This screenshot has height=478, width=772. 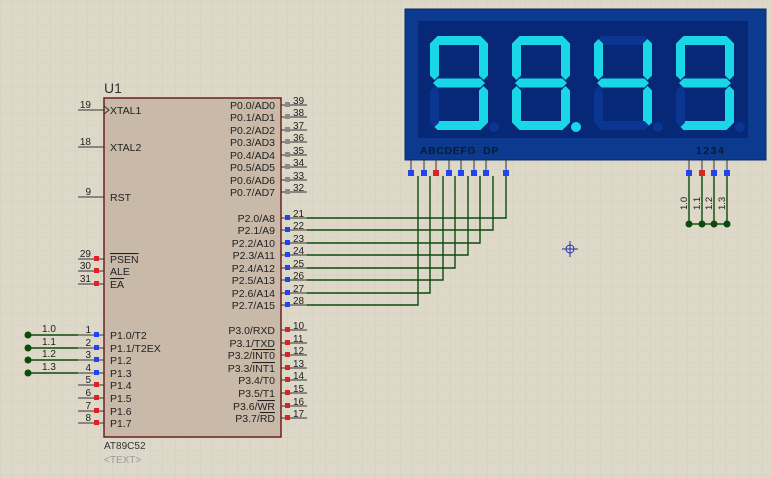 What do you see at coordinates (121, 374) in the screenshot?
I see `pin-label: P1.3` at bounding box center [121, 374].